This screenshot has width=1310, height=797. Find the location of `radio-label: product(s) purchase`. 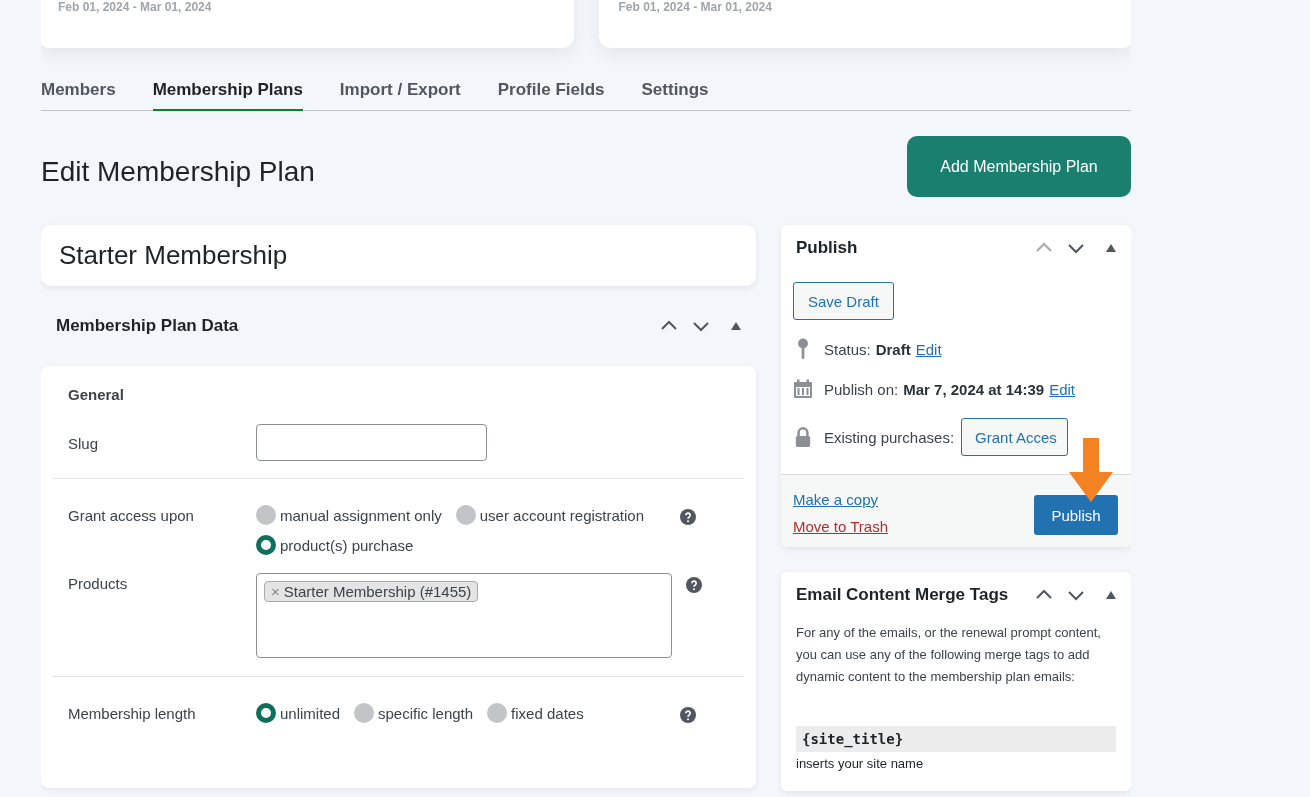

radio-label: product(s) purchase is located at coordinates (347, 545).